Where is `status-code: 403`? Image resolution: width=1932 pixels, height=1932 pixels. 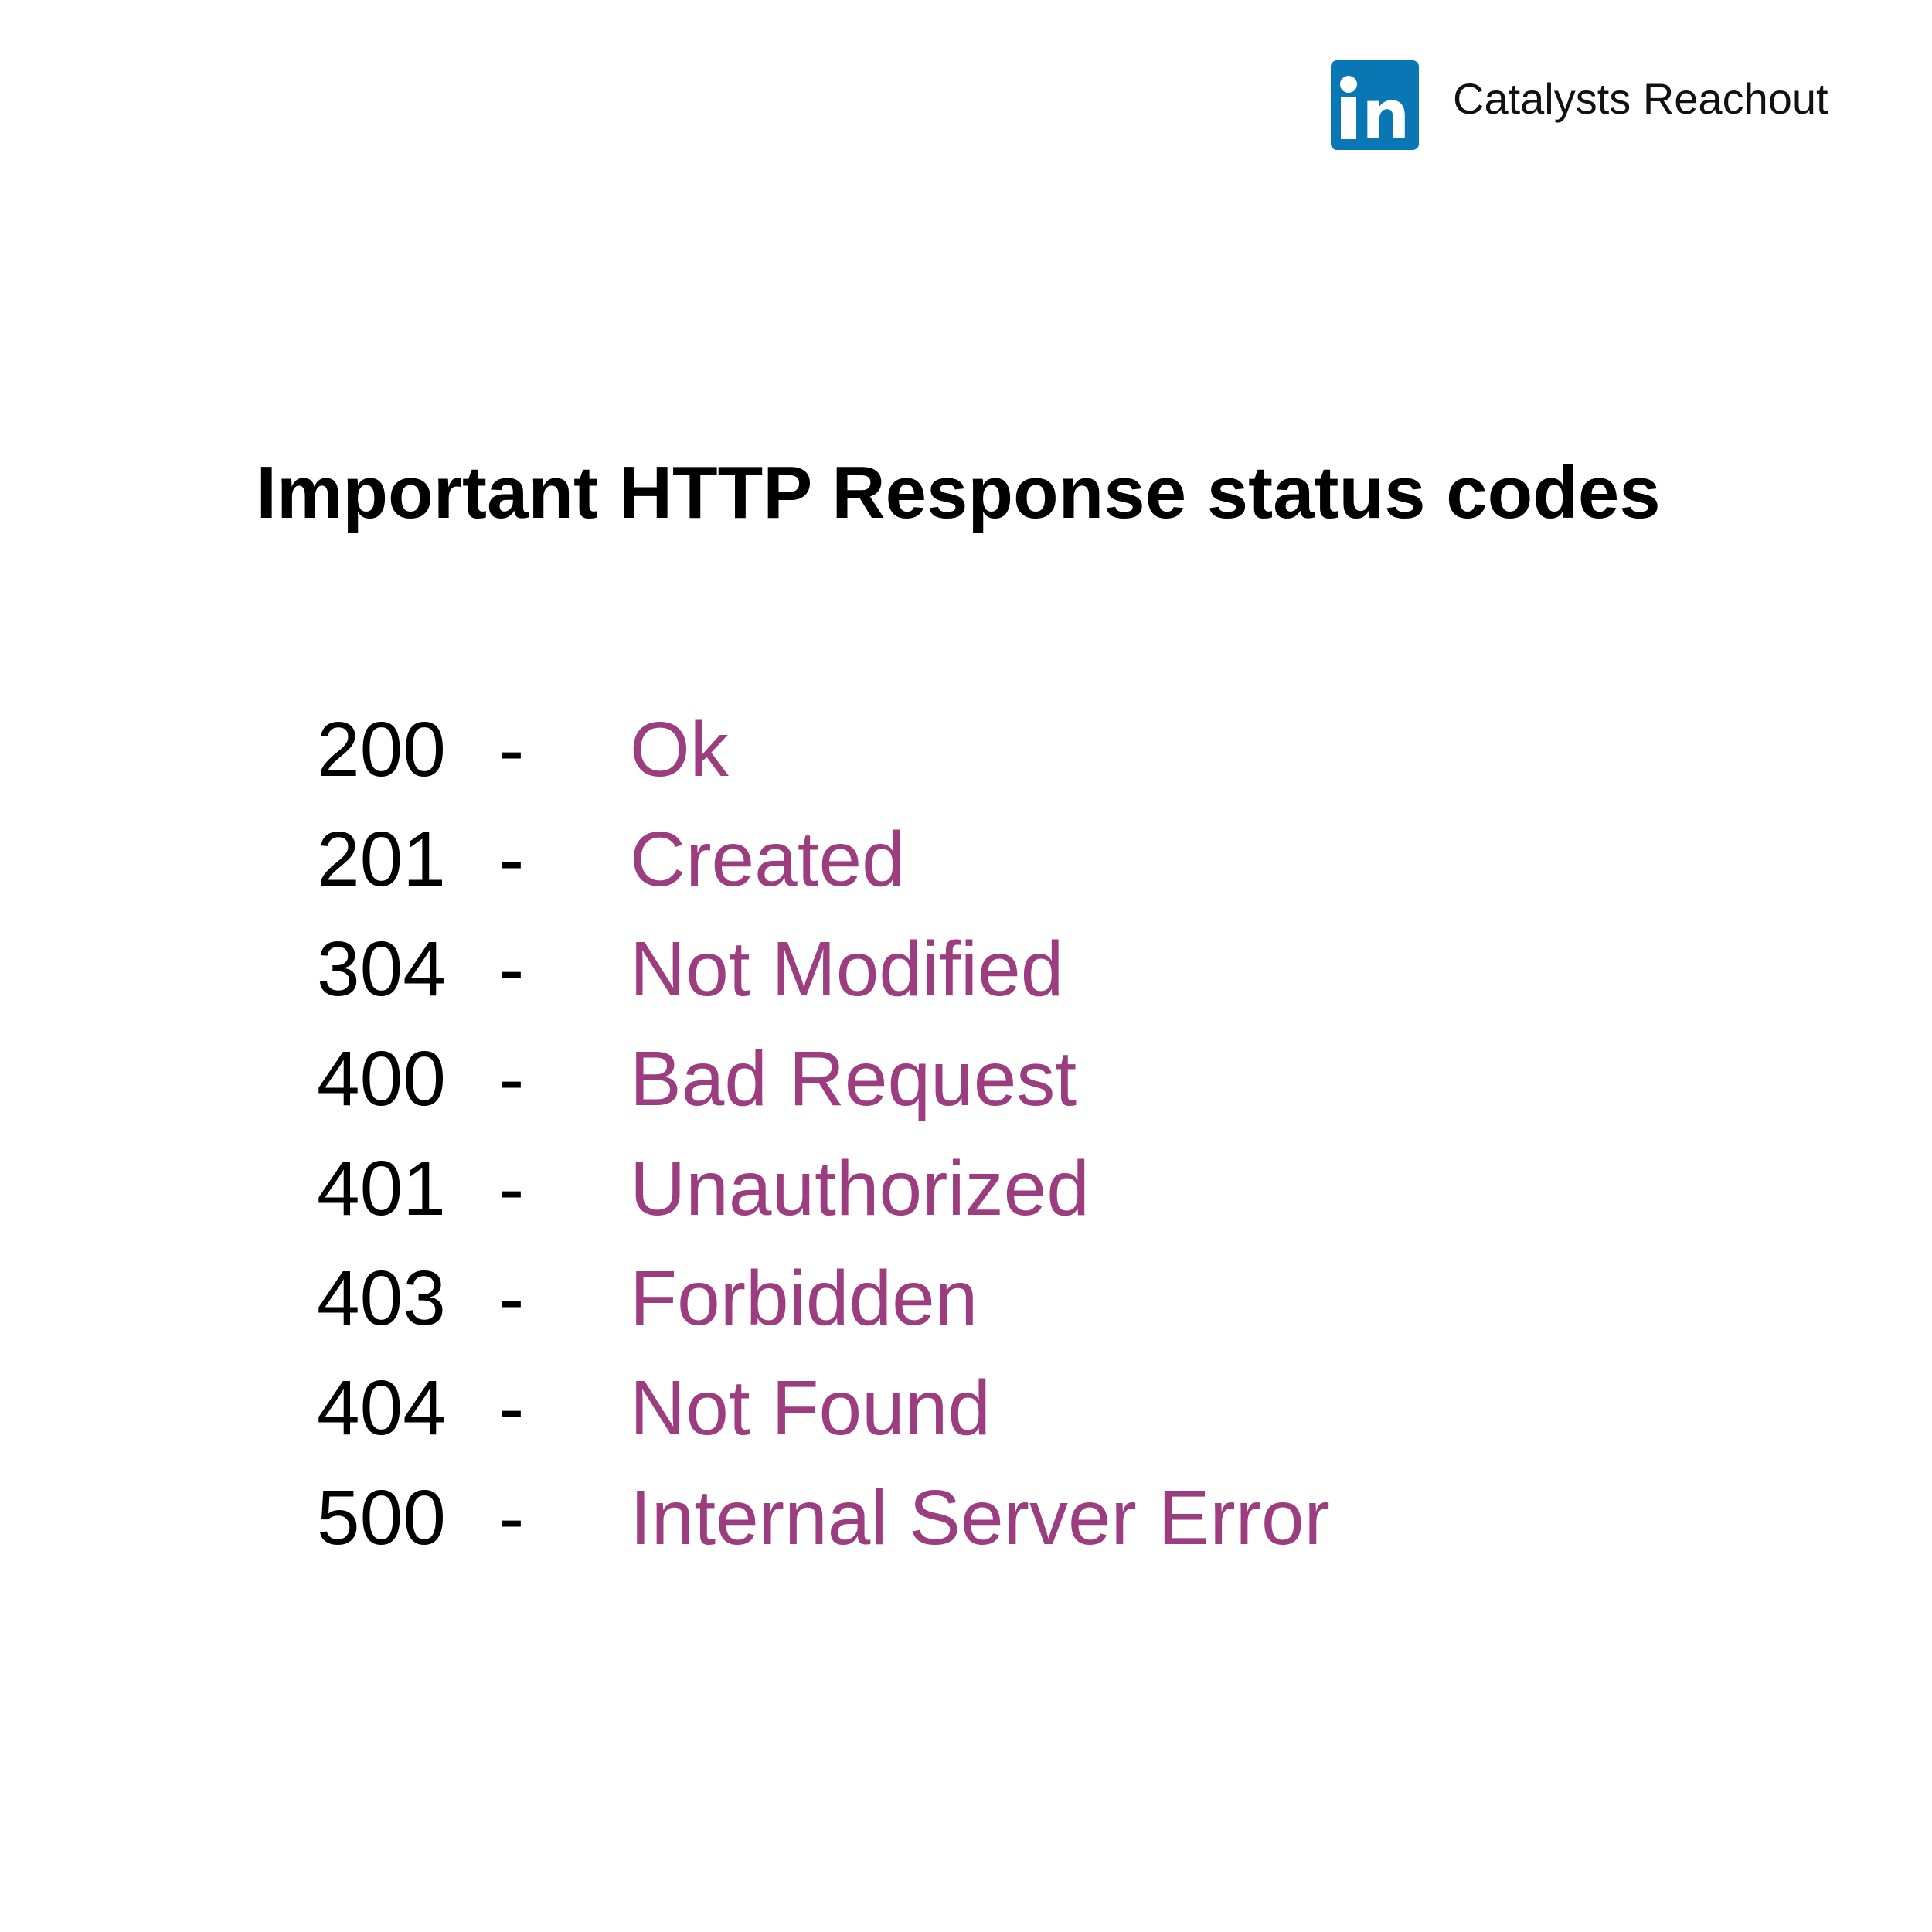 status-code: 403 is located at coordinates (381, 1298).